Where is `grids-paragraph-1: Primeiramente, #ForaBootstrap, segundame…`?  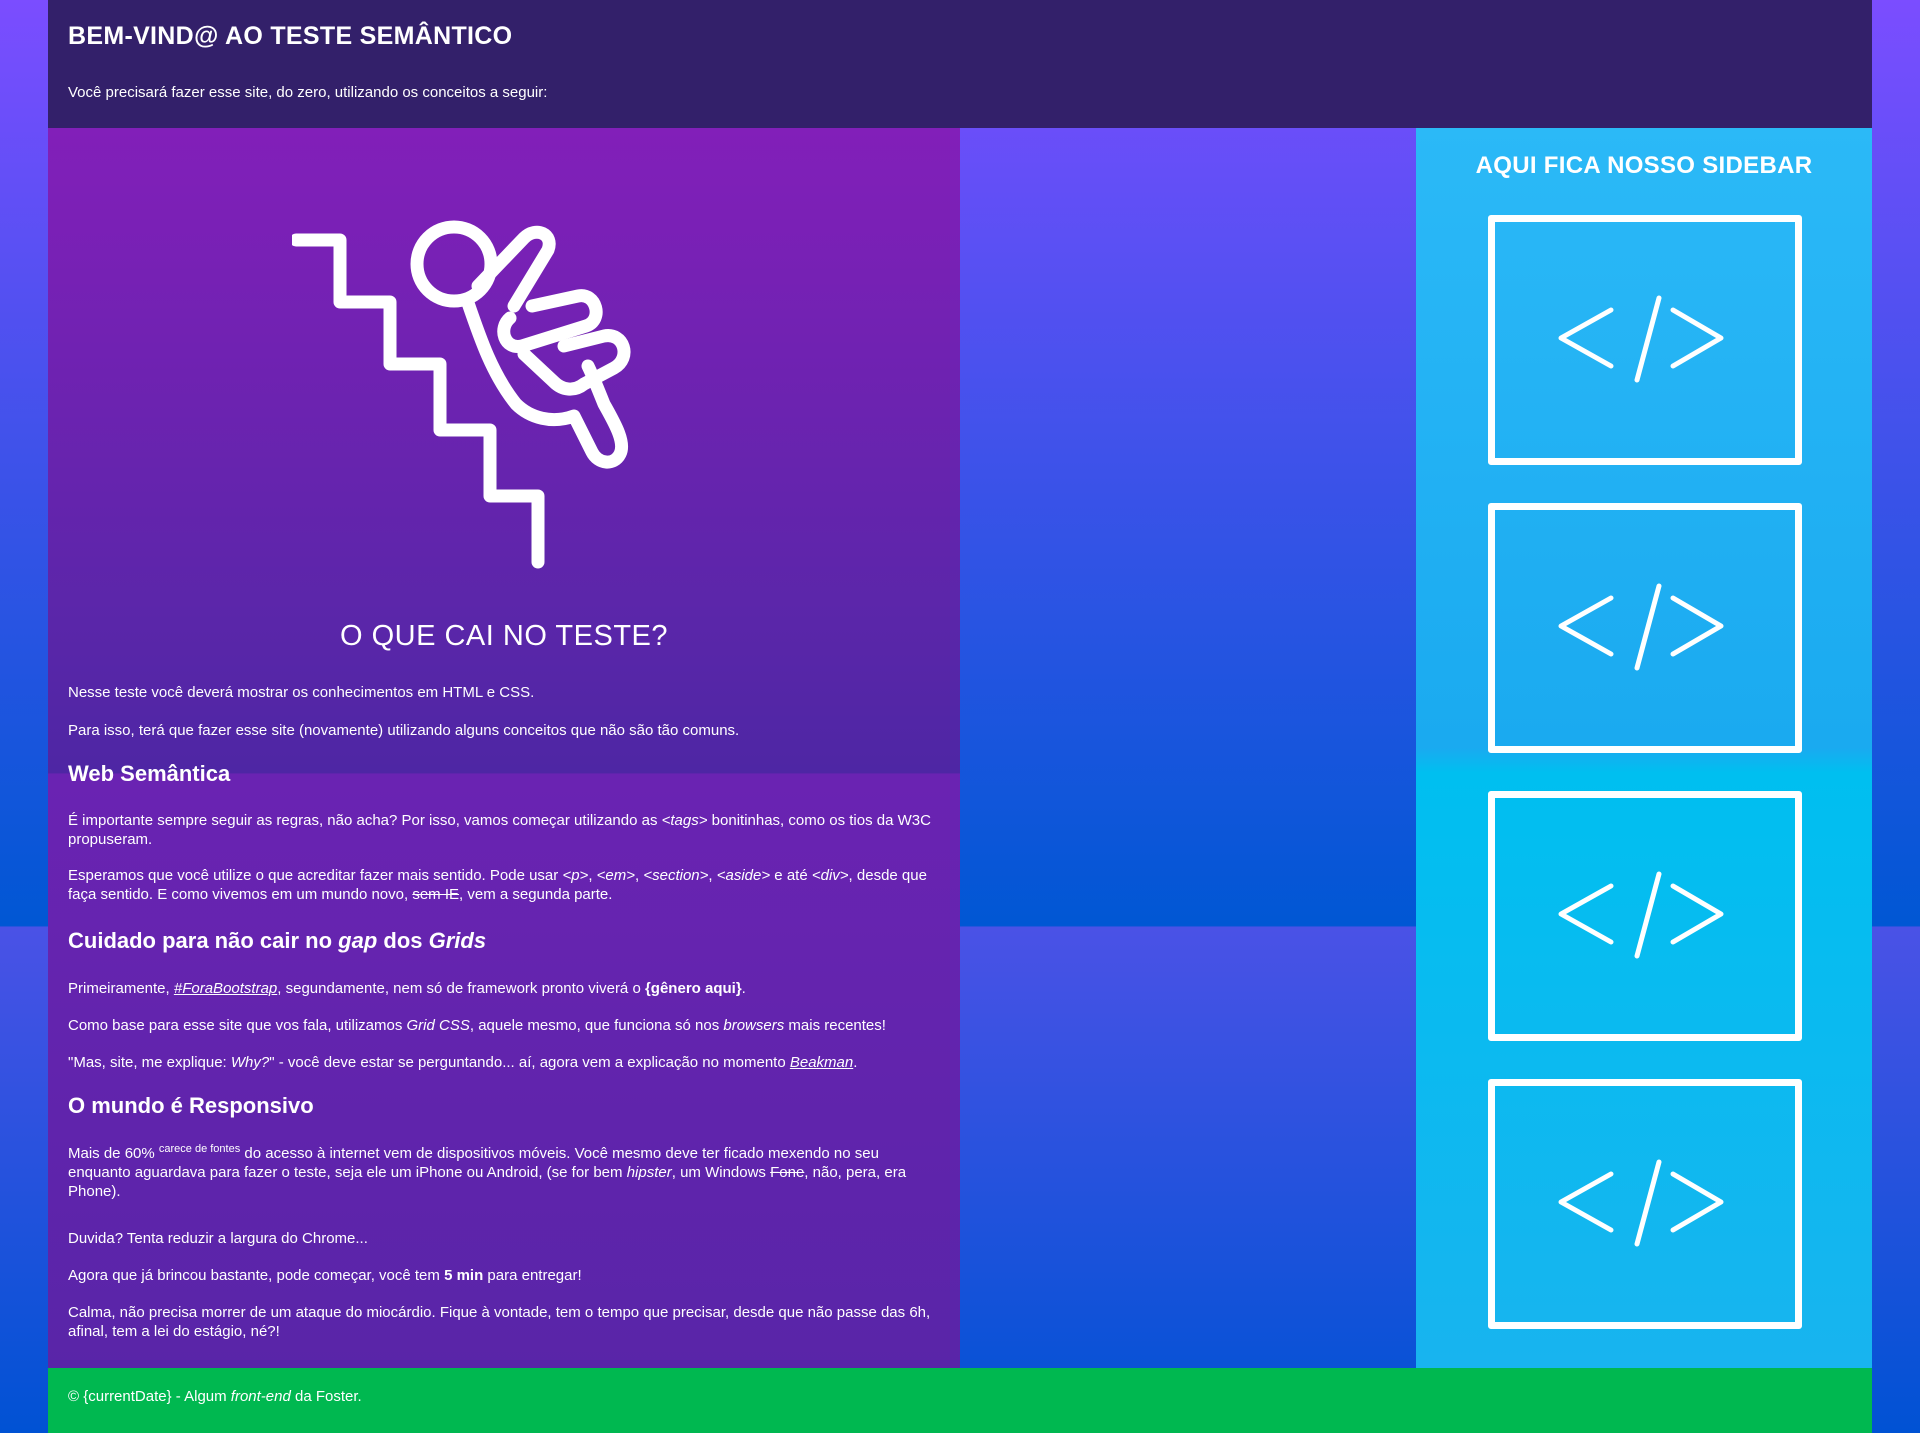
grids-paragraph-1: Primeiramente, #ForaBootstrap, segundame… is located at coordinates (407, 988).